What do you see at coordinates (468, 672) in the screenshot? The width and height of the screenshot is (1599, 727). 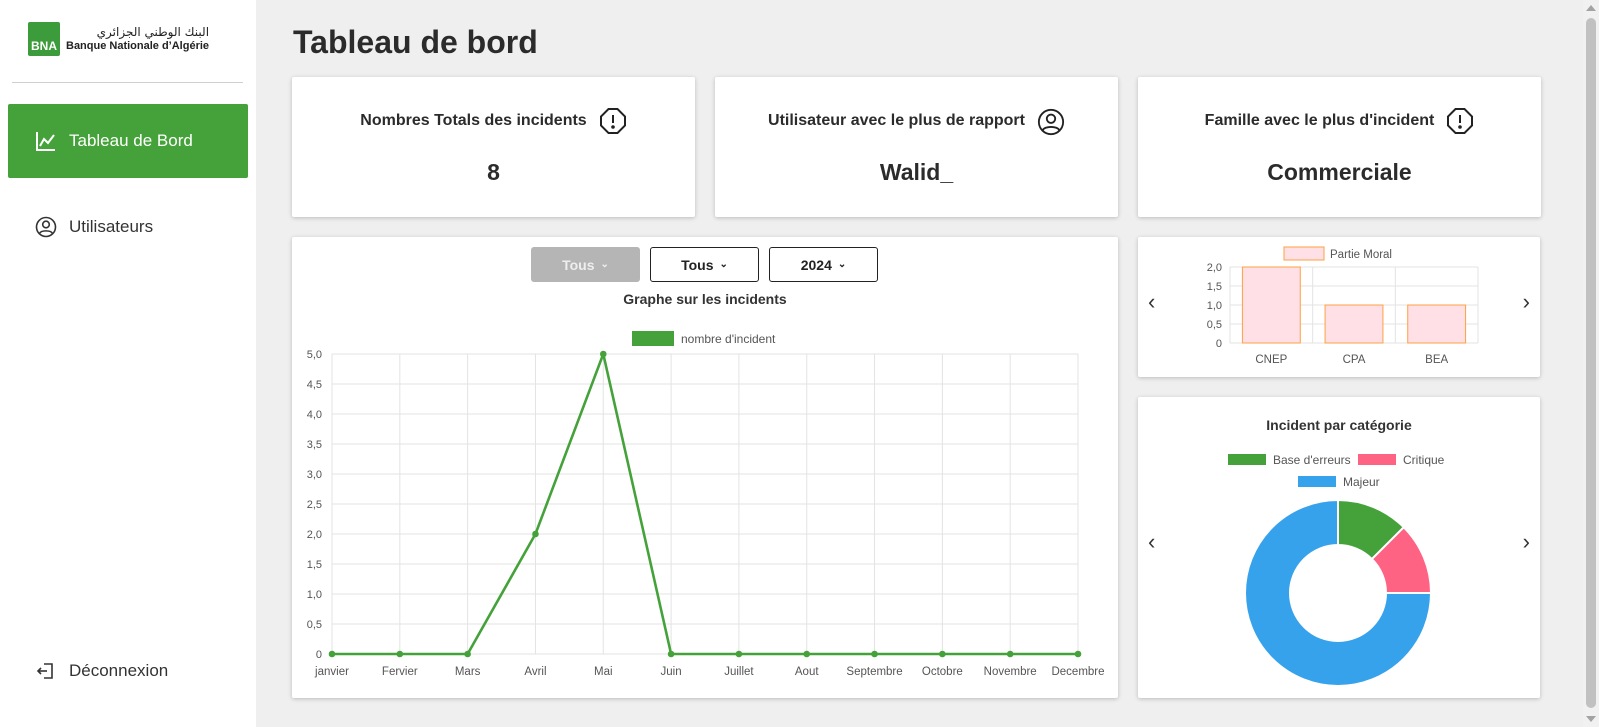 I see `x-tick-label: Mars` at bounding box center [468, 672].